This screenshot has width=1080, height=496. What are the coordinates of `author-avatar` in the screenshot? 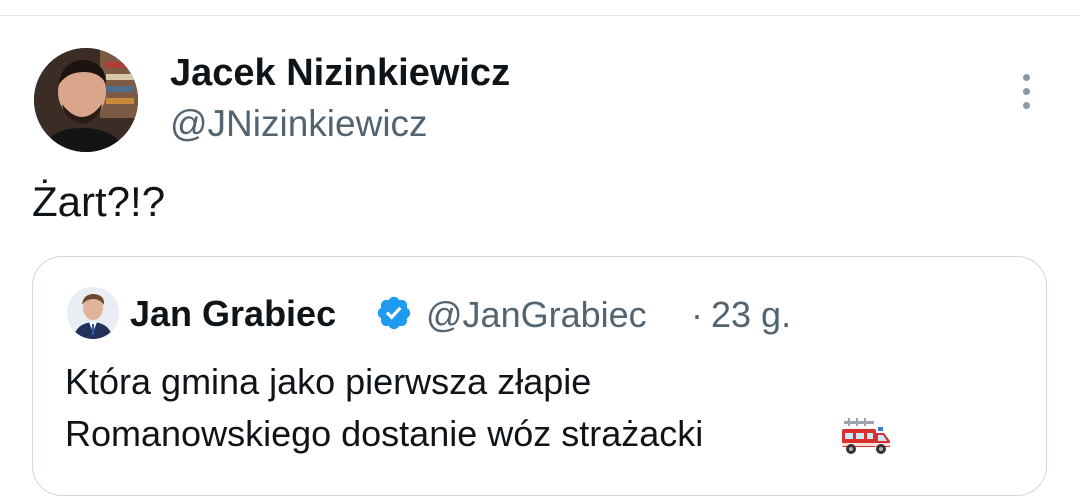 It's located at (86, 100).